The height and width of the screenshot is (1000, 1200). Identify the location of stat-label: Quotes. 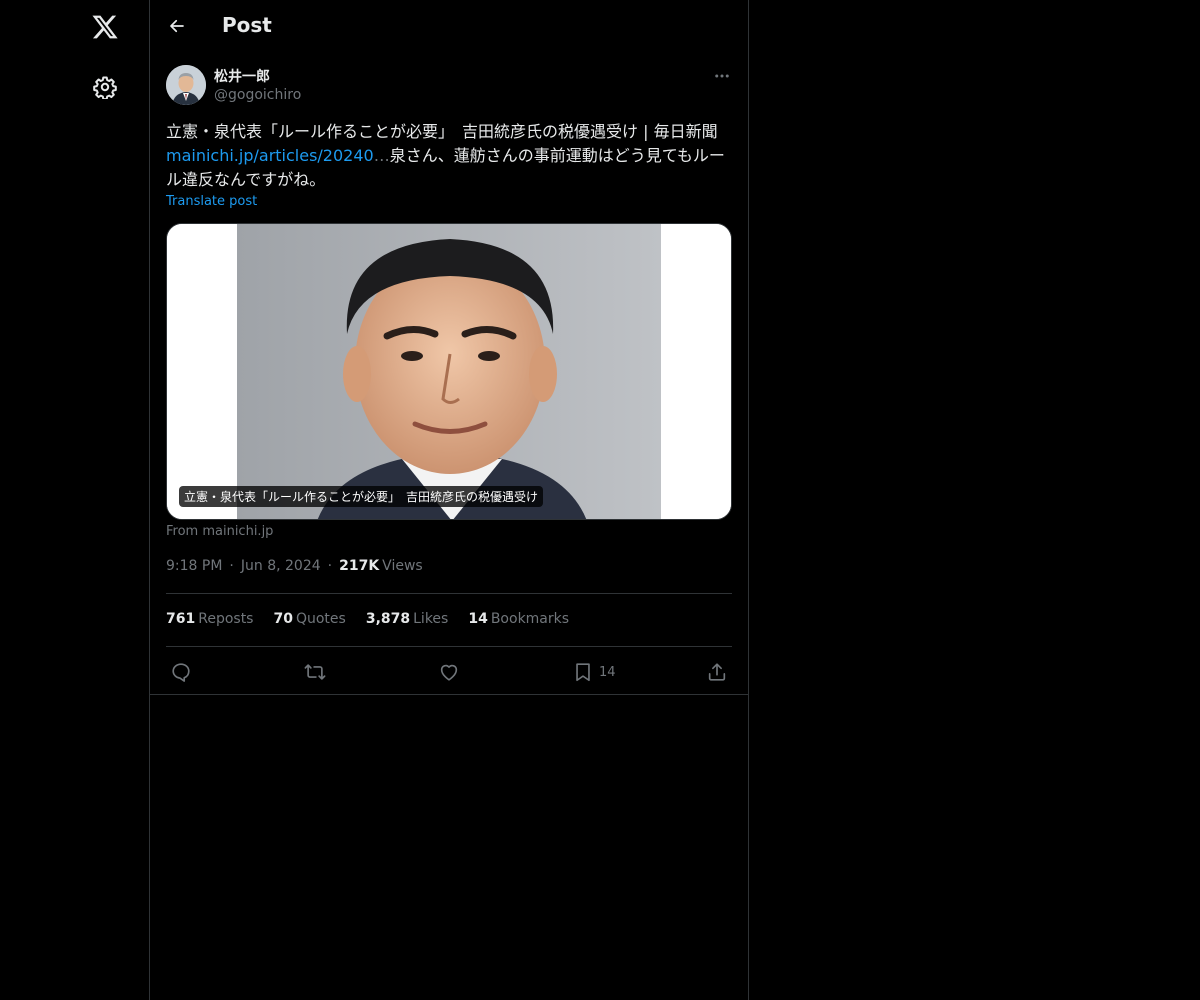
(320, 619).